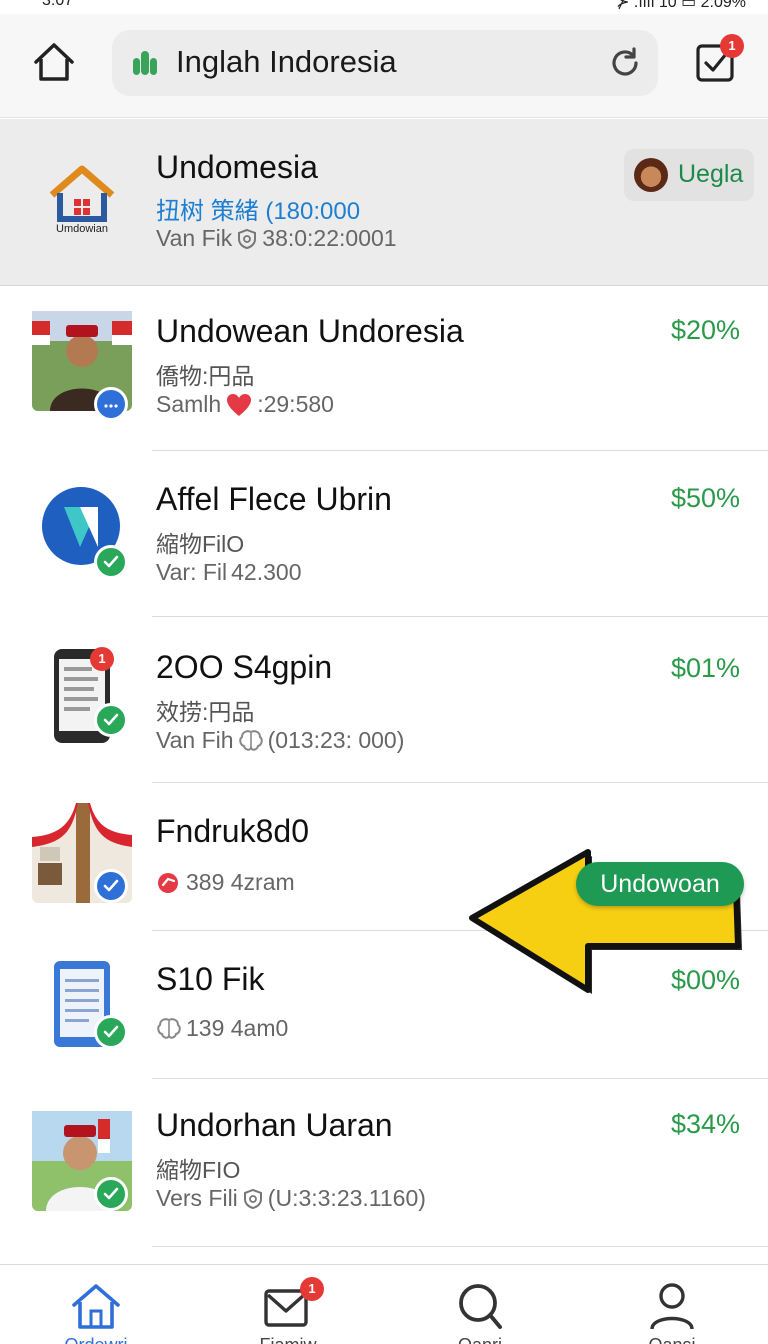 The height and width of the screenshot is (1344, 768). I want to click on nav-item-profile: Oansi, so click(672, 1304).